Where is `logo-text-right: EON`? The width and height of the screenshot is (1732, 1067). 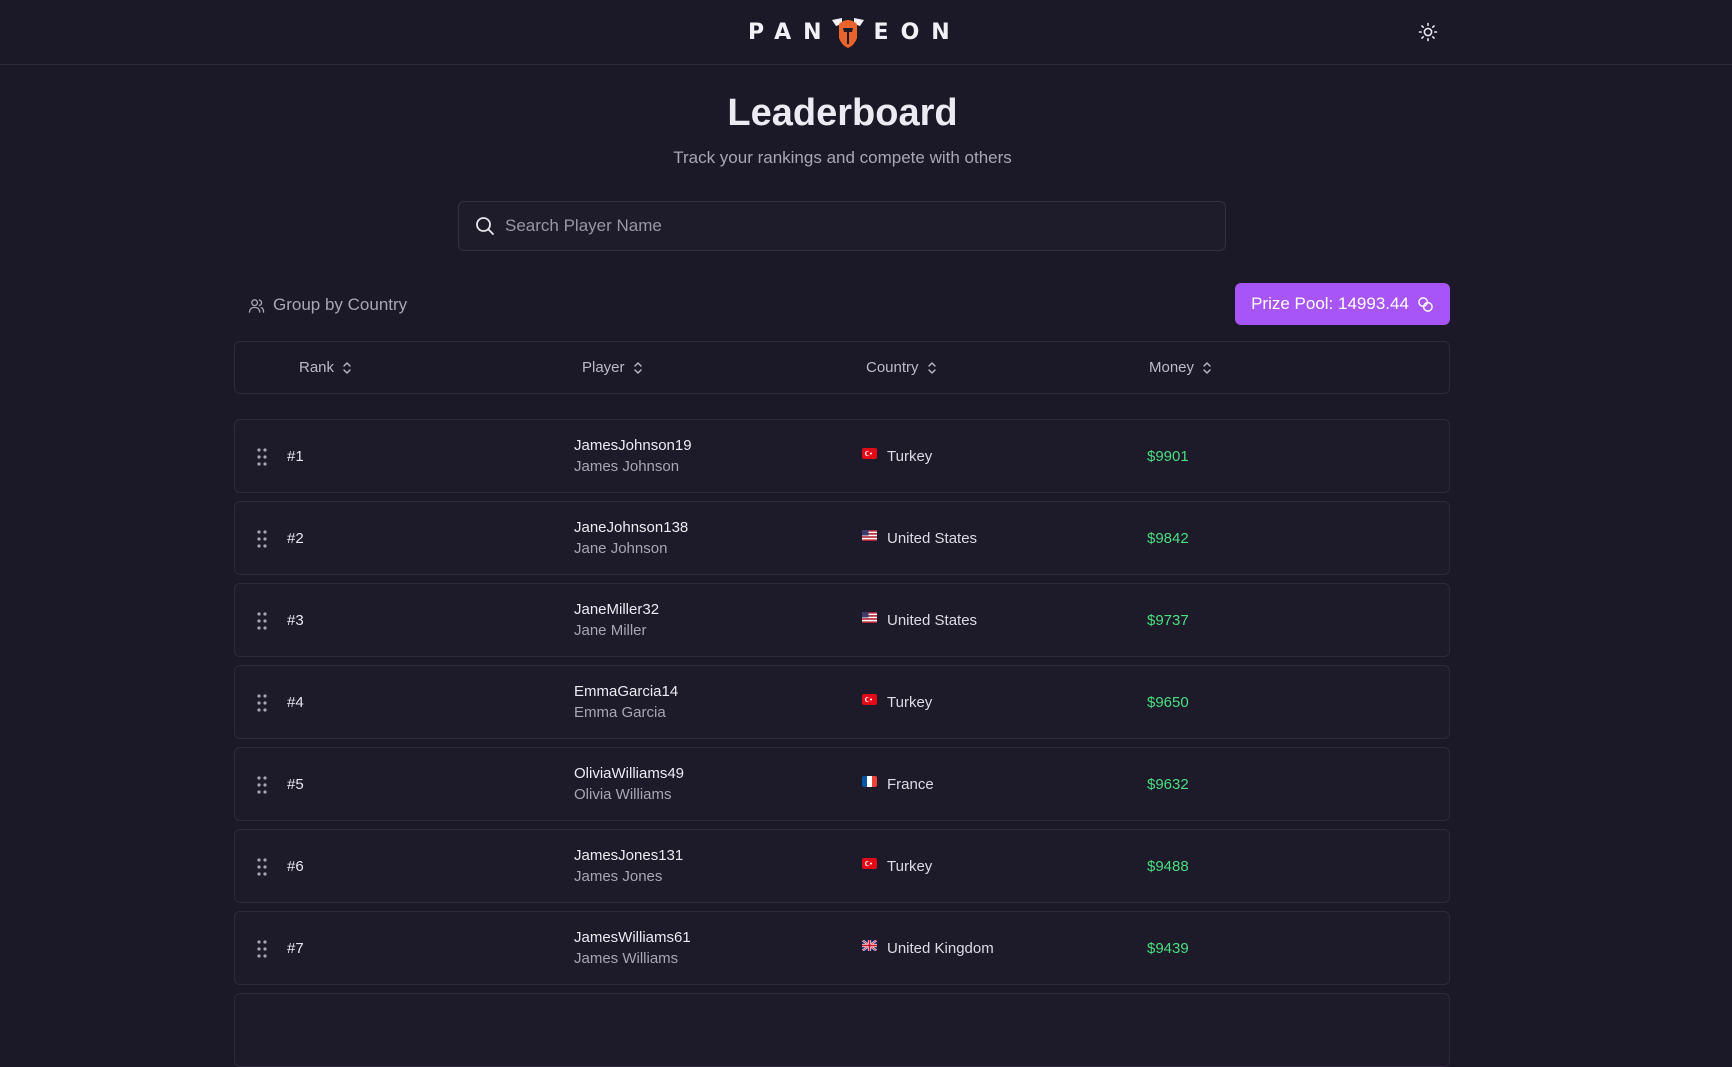 logo-text-right: EON is located at coordinates (917, 32).